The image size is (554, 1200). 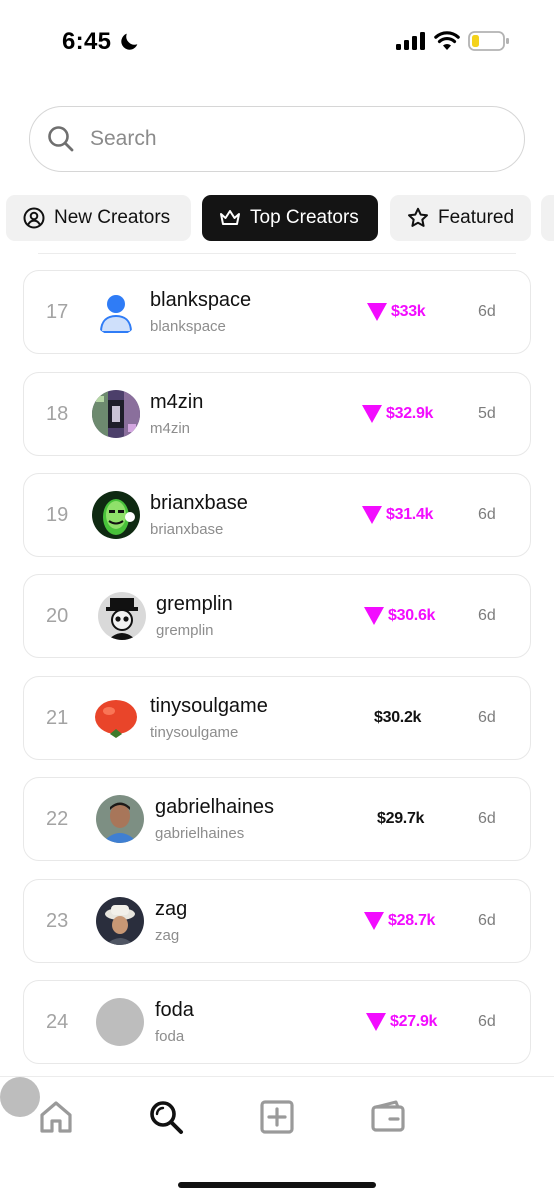 What do you see at coordinates (200, 833) in the screenshot?
I see `creator-handle: gabrielhaines` at bounding box center [200, 833].